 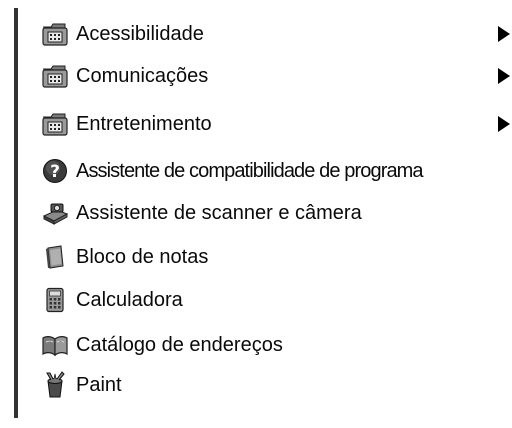 I want to click on menu-item-entretenimento: Entretenimento, so click(x=275, y=124).